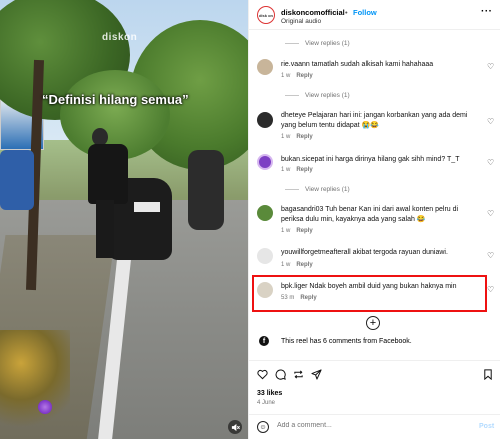  What do you see at coordinates (266, 15) in the screenshot?
I see `account-avatar: disk on` at bounding box center [266, 15].